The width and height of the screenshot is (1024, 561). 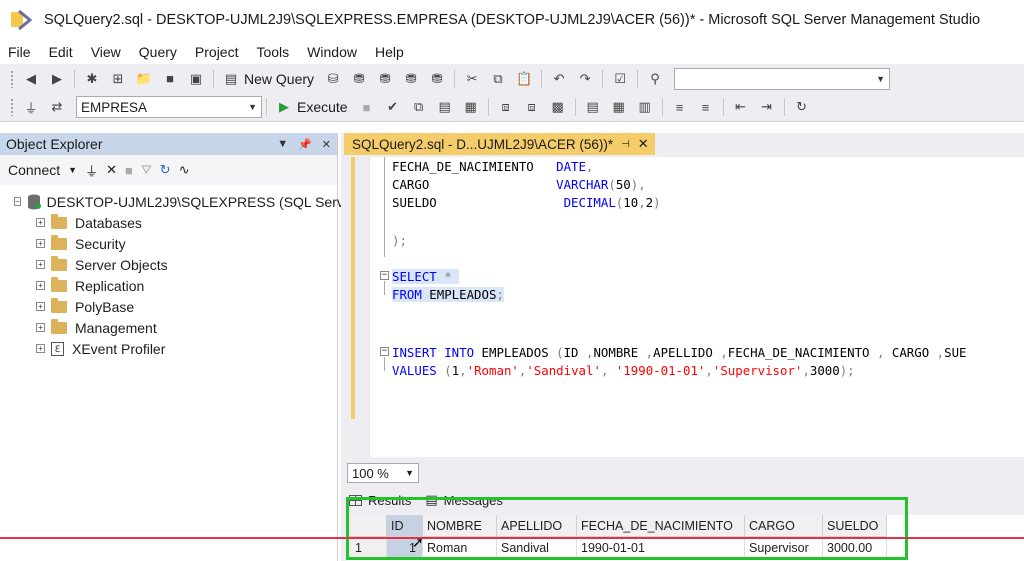 I want to click on query-designer-icon: ▤, so click(x=445, y=107).